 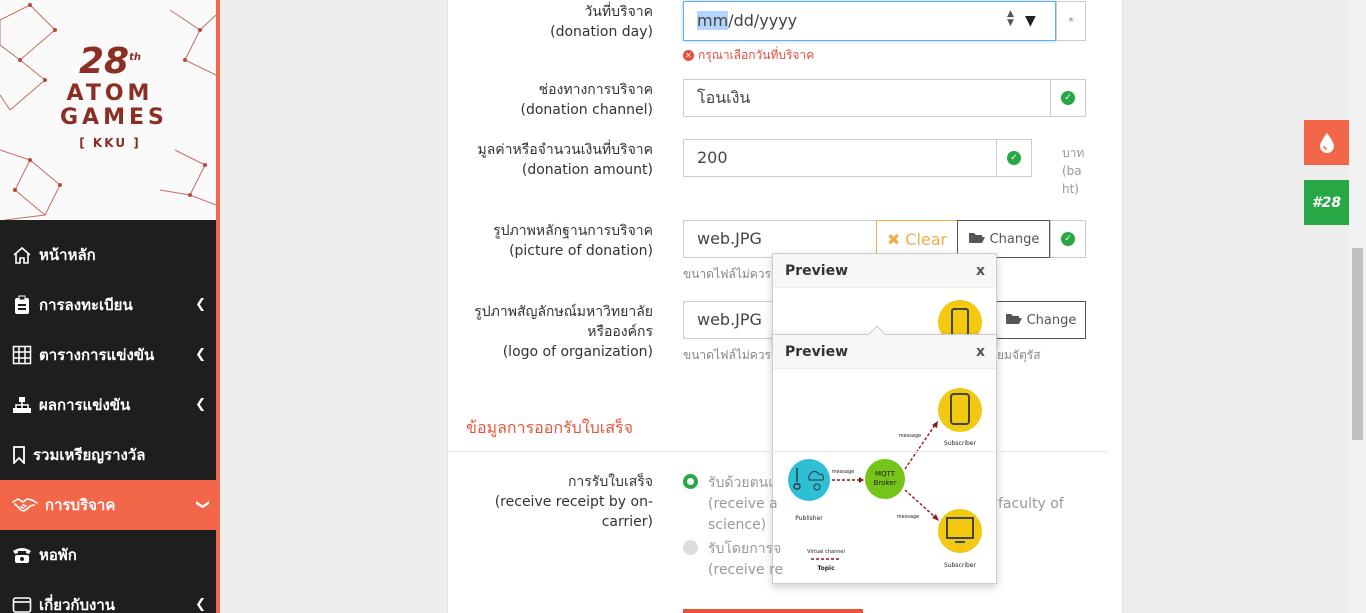 I want to click on register-icon, so click(x=22, y=305).